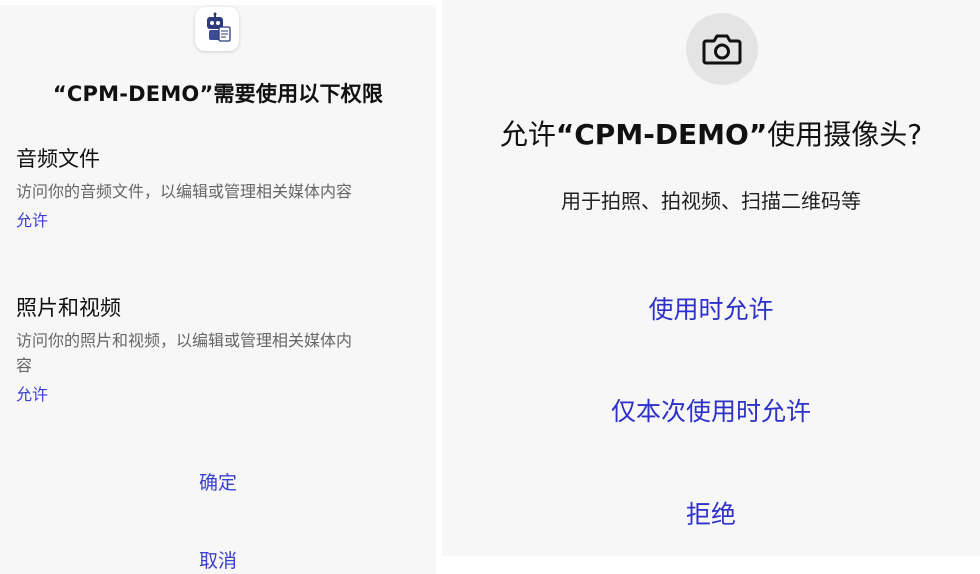 The width and height of the screenshot is (980, 574). What do you see at coordinates (711, 565) in the screenshot?
I see `bottom-strip` at bounding box center [711, 565].